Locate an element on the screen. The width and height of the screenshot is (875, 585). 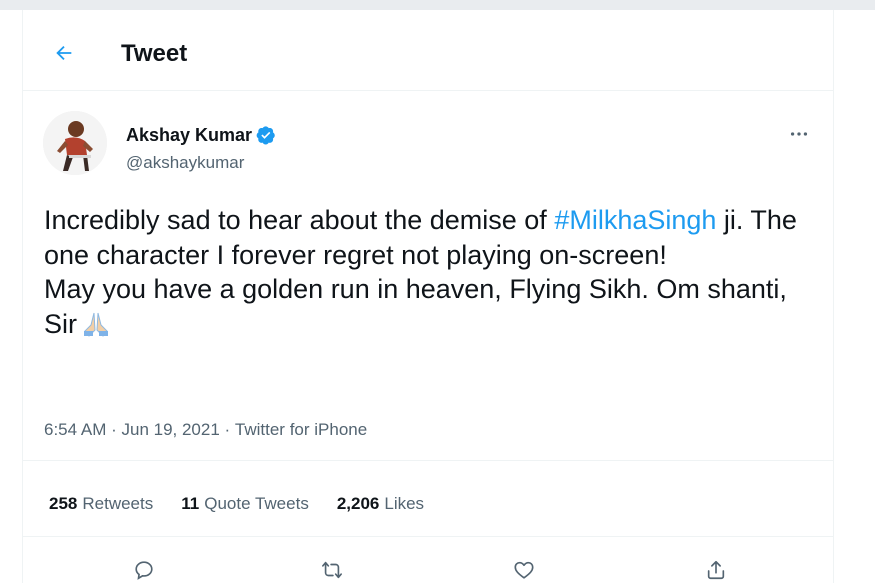
author-name-row: Akshay Kumar is located at coordinates (201, 135).